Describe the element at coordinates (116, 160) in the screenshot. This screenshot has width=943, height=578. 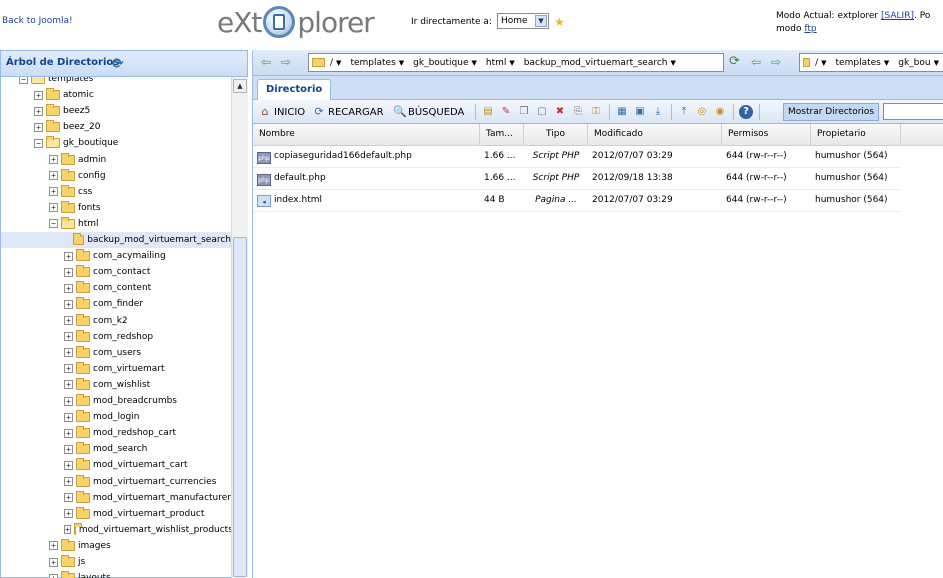
I see `tree-item: + admin` at that location.